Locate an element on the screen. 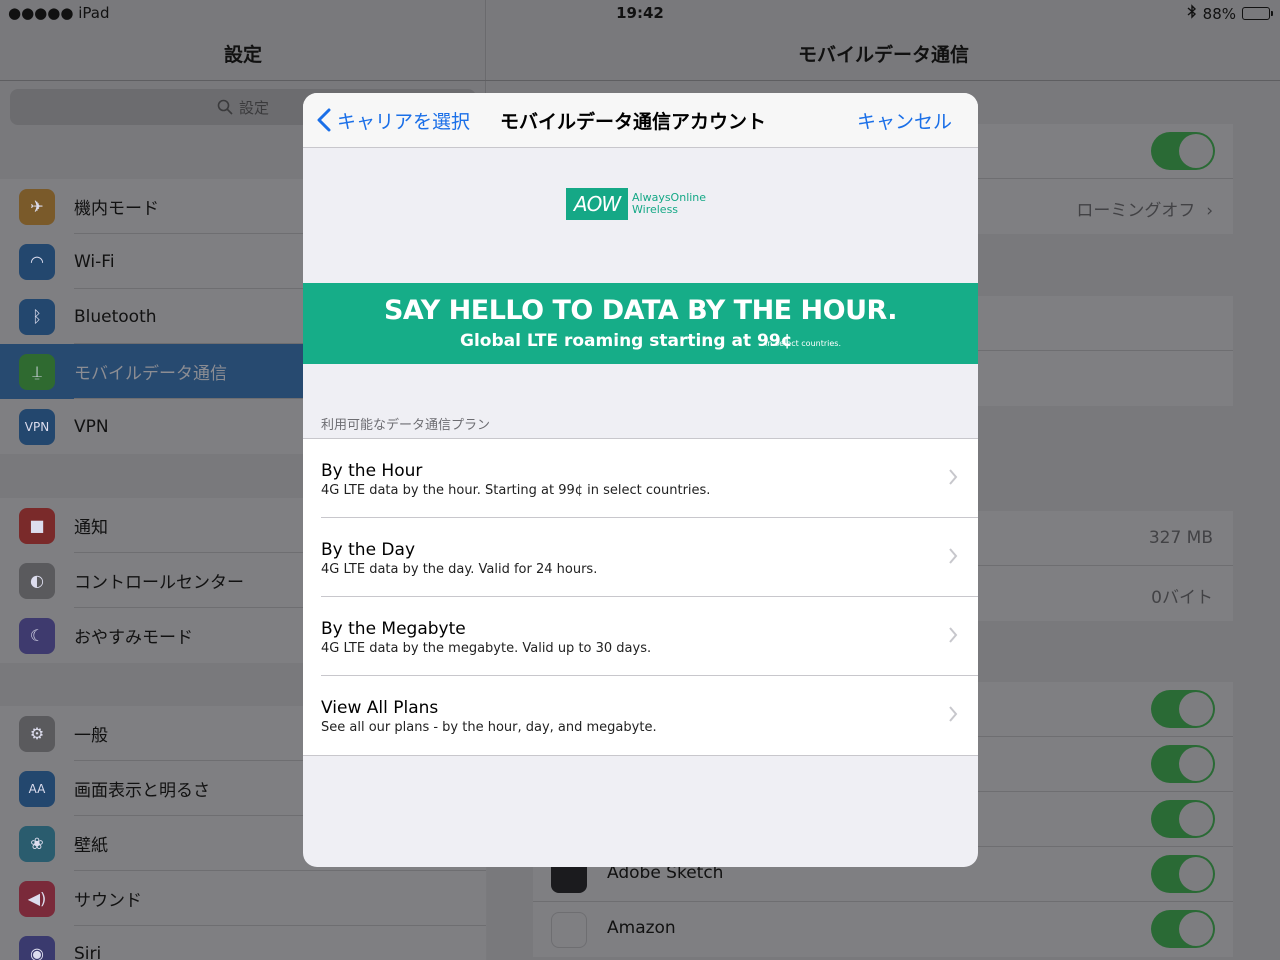 Image resolution: width=1280 pixels, height=960 pixels. moon-icon: ☾ is located at coordinates (37, 635).